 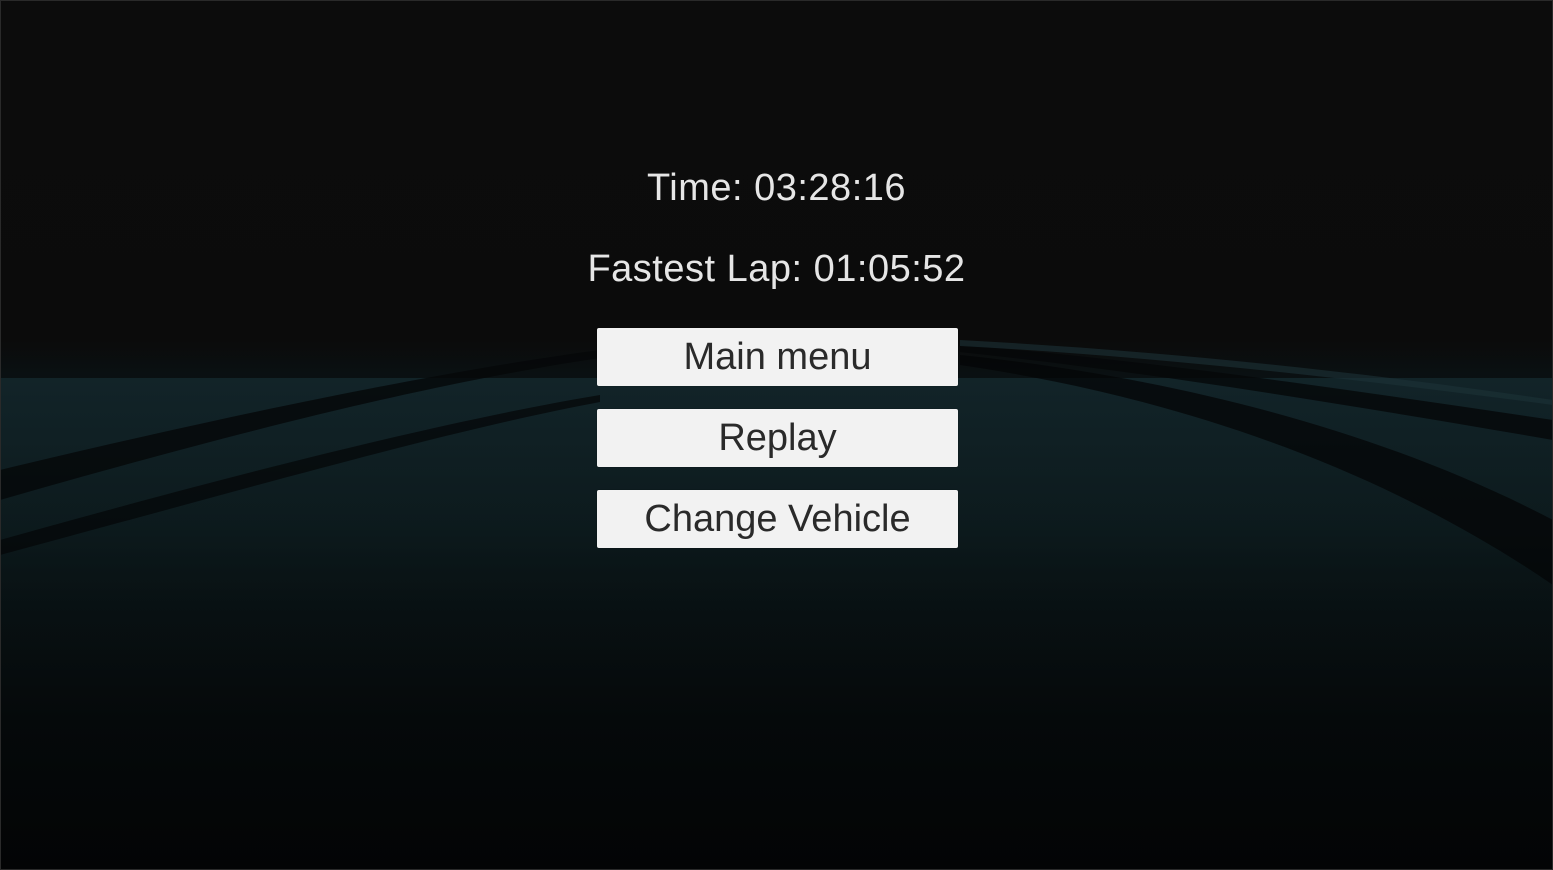 What do you see at coordinates (777, 357) in the screenshot?
I see `main-menu-button: Main menu` at bounding box center [777, 357].